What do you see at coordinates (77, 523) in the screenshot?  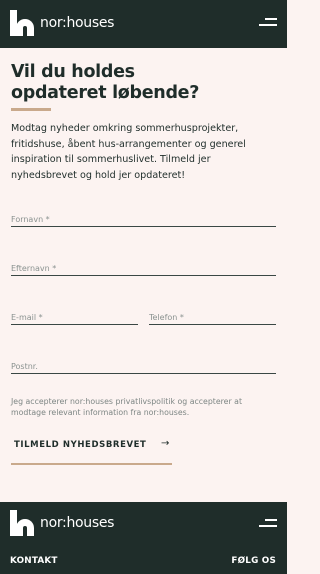 I see `footer-logo-text: nor:houses` at bounding box center [77, 523].